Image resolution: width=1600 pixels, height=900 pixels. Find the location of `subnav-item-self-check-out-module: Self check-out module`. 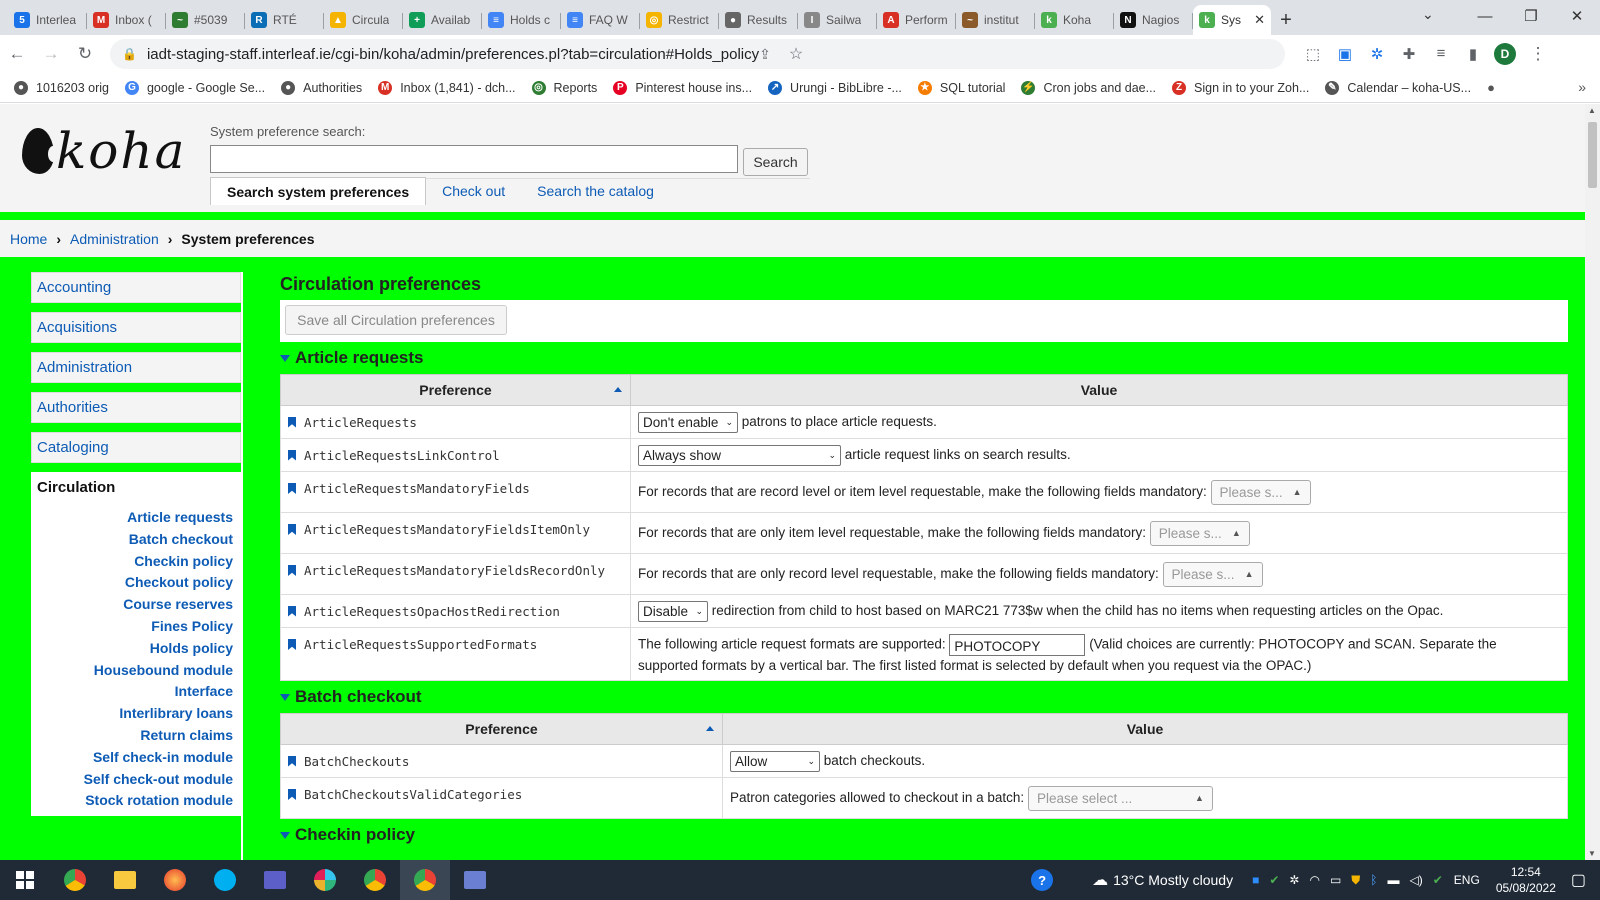

subnav-item-self-check-out-module: Self check-out module is located at coordinates (132, 780).